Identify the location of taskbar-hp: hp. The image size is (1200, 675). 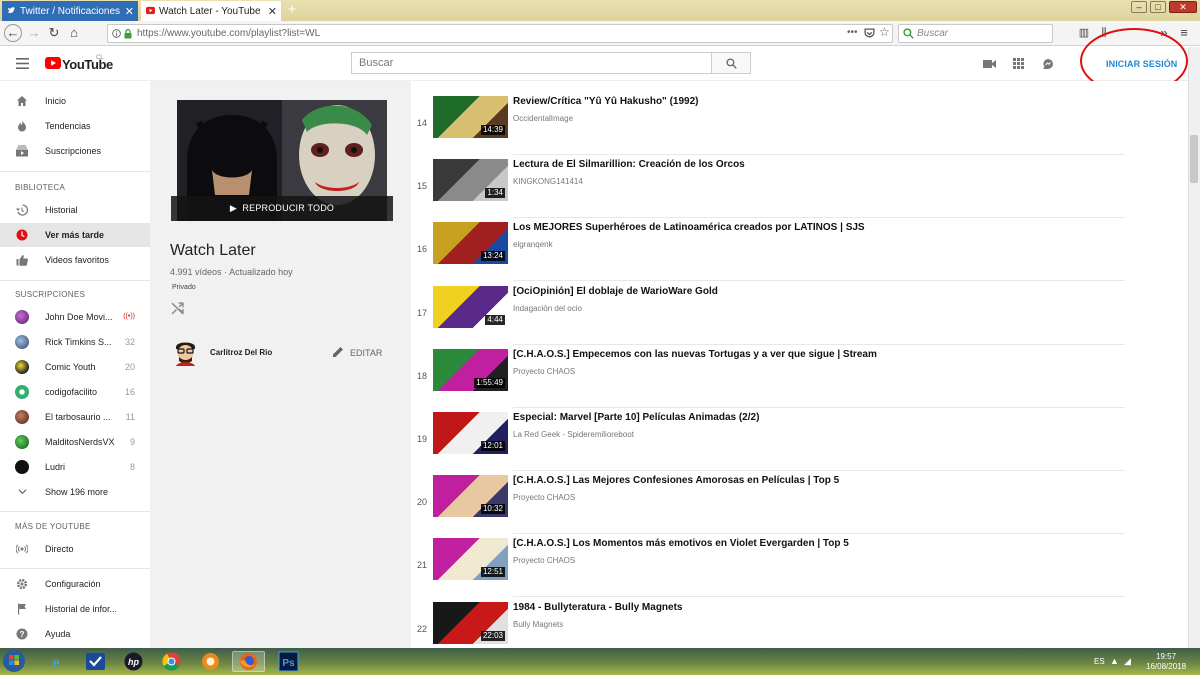
(133, 661).